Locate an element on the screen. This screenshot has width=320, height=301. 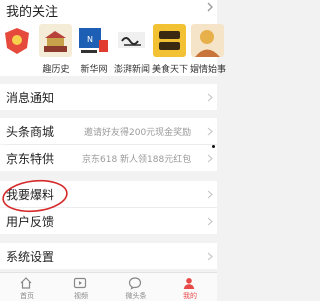
account-name: 媢情始事 is located at coordinates (207, 70).